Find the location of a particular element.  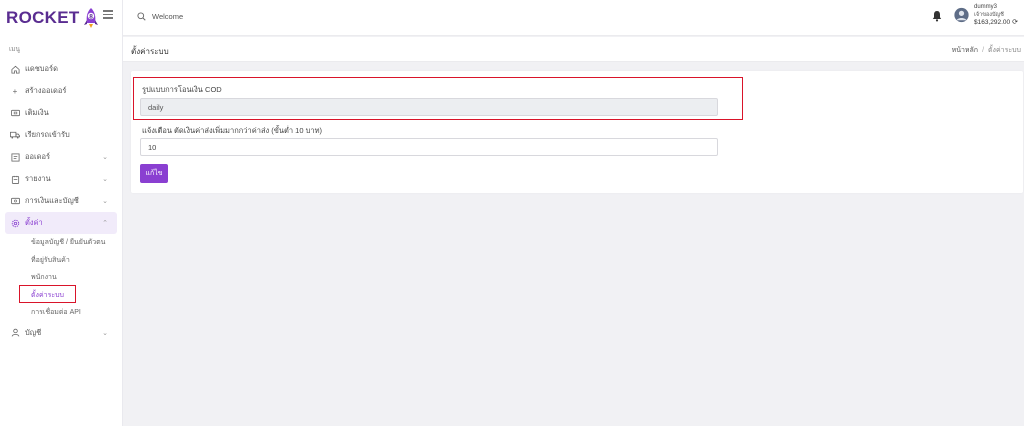

user-info: dummy3 เจ้าของบัญชี $163,292.00 ⟳ is located at coordinates (996, 15).